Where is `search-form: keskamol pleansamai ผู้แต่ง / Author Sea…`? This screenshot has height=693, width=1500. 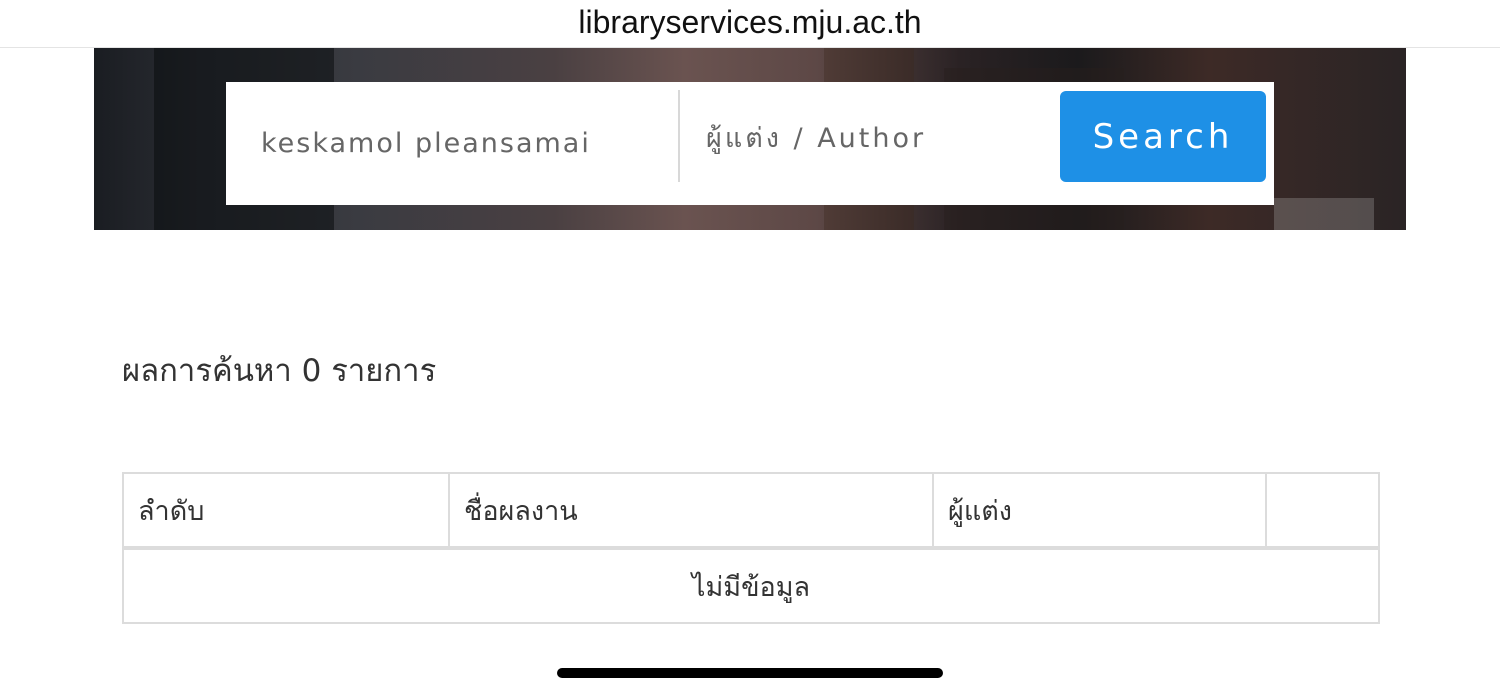 search-form: keskamol pleansamai ผู้แต่ง / Author Sea… is located at coordinates (750, 143).